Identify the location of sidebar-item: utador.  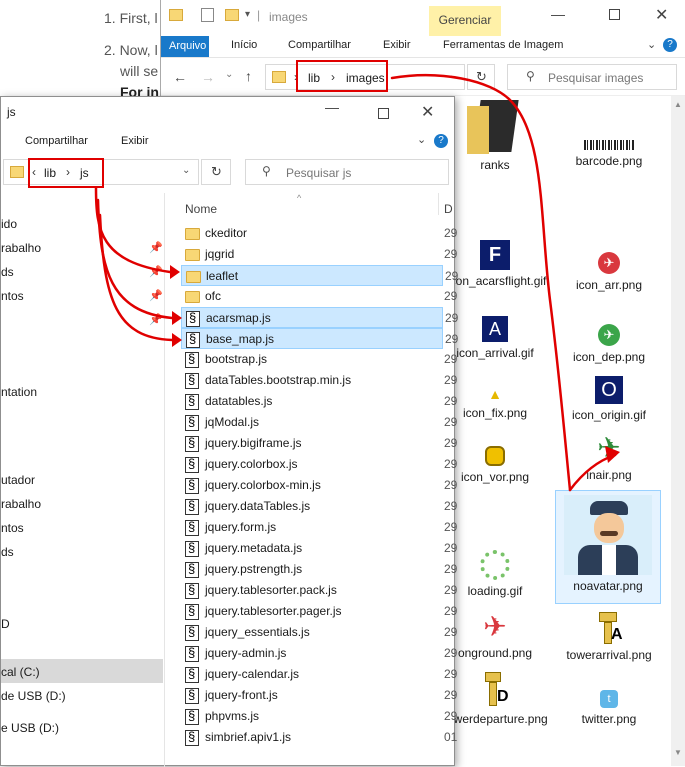
(18, 480).